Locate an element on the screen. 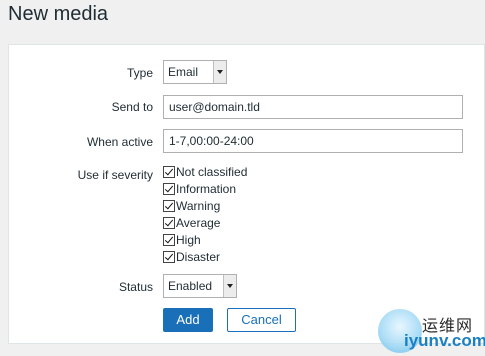  severity-option-label: High is located at coordinates (188, 240).